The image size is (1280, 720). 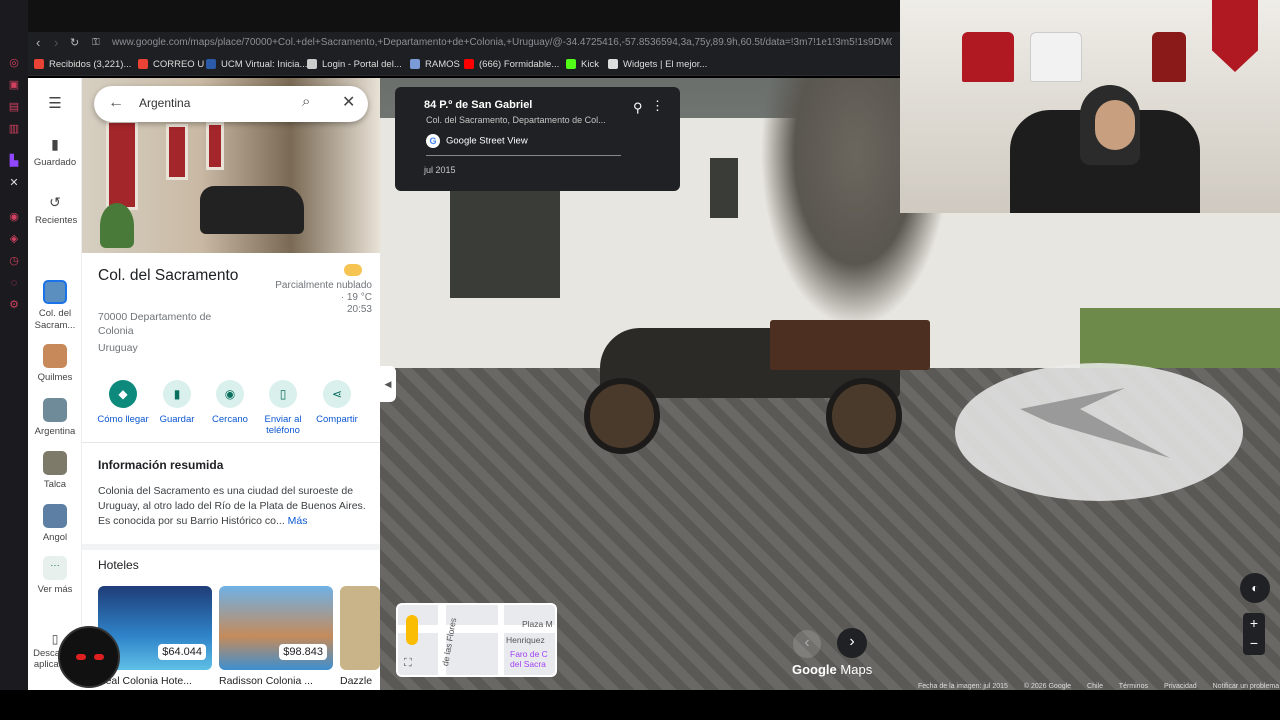 I want to click on back-icon: ‹, so click(x=38, y=43).